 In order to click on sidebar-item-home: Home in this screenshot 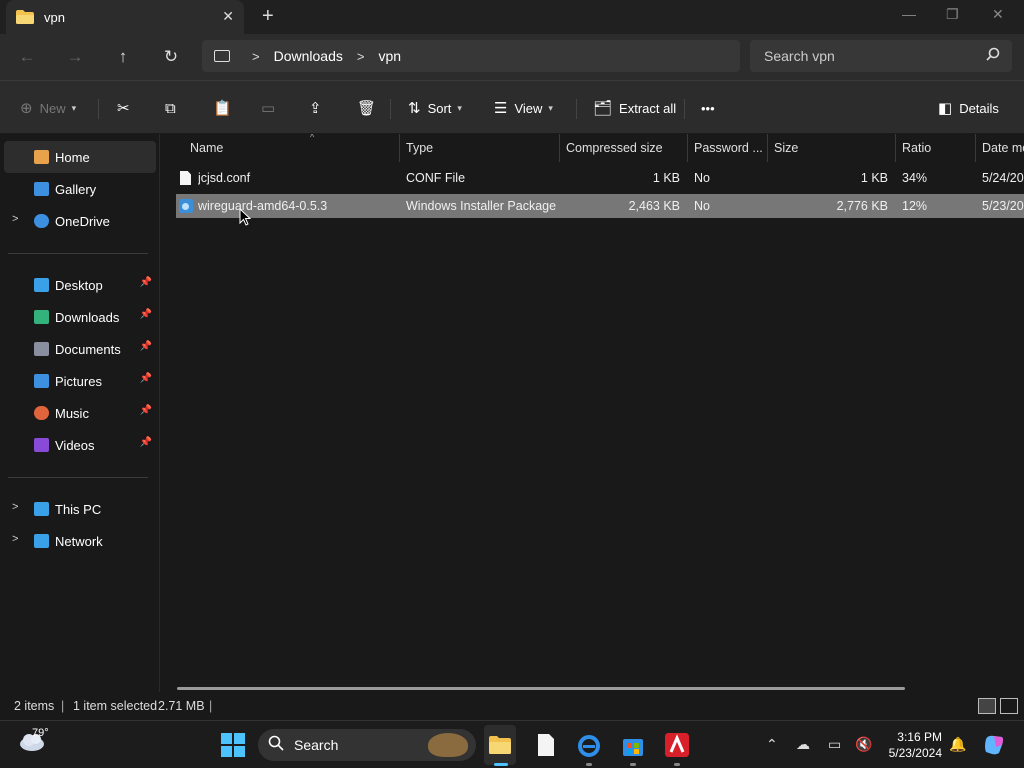, I will do `click(80, 157)`.